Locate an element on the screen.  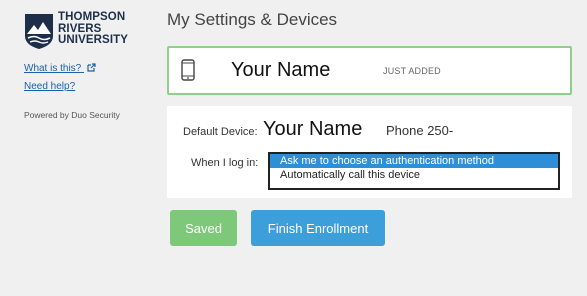
default-device-name: Your Name is located at coordinates (313, 129).